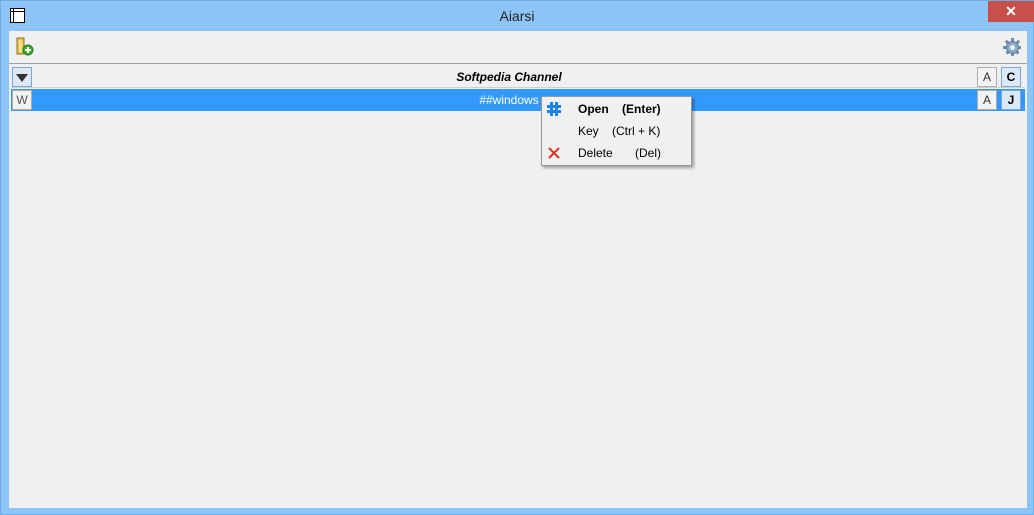 This screenshot has height=515, width=1034. Describe the element at coordinates (641, 109) in the screenshot. I see `menu-item-shortcut: (Enter)` at that location.